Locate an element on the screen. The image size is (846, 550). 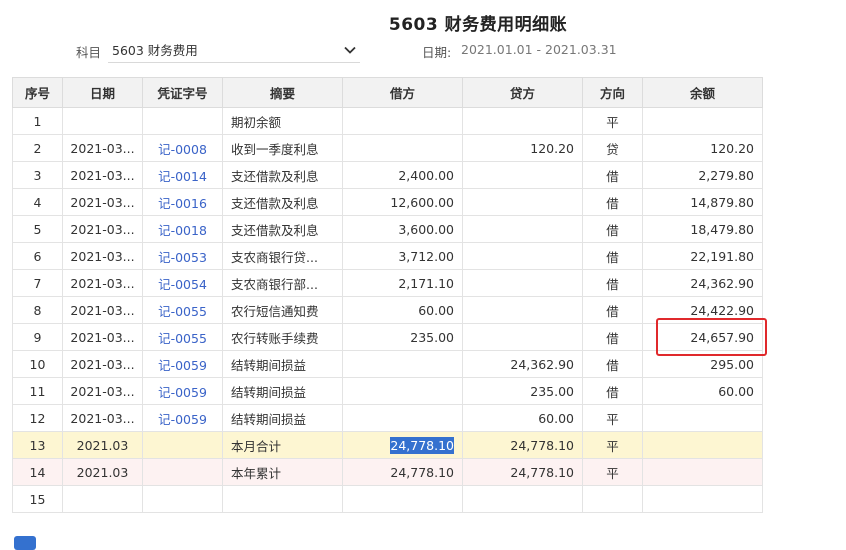
cell-balance: 295.00 is located at coordinates (702, 364).